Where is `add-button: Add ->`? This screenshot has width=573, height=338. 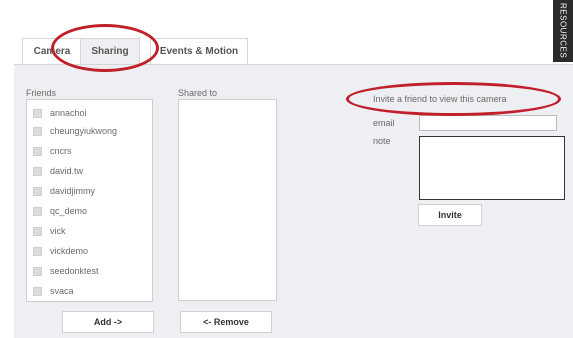 add-button: Add -> is located at coordinates (108, 322).